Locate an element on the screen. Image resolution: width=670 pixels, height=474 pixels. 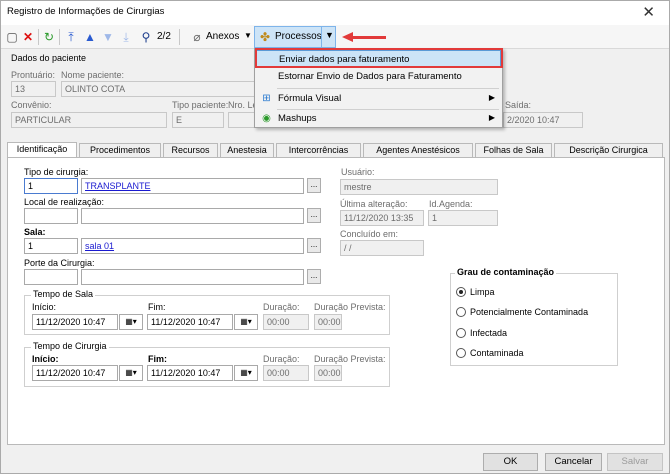
convenio-field: PARTICULAR is located at coordinates (89, 120).